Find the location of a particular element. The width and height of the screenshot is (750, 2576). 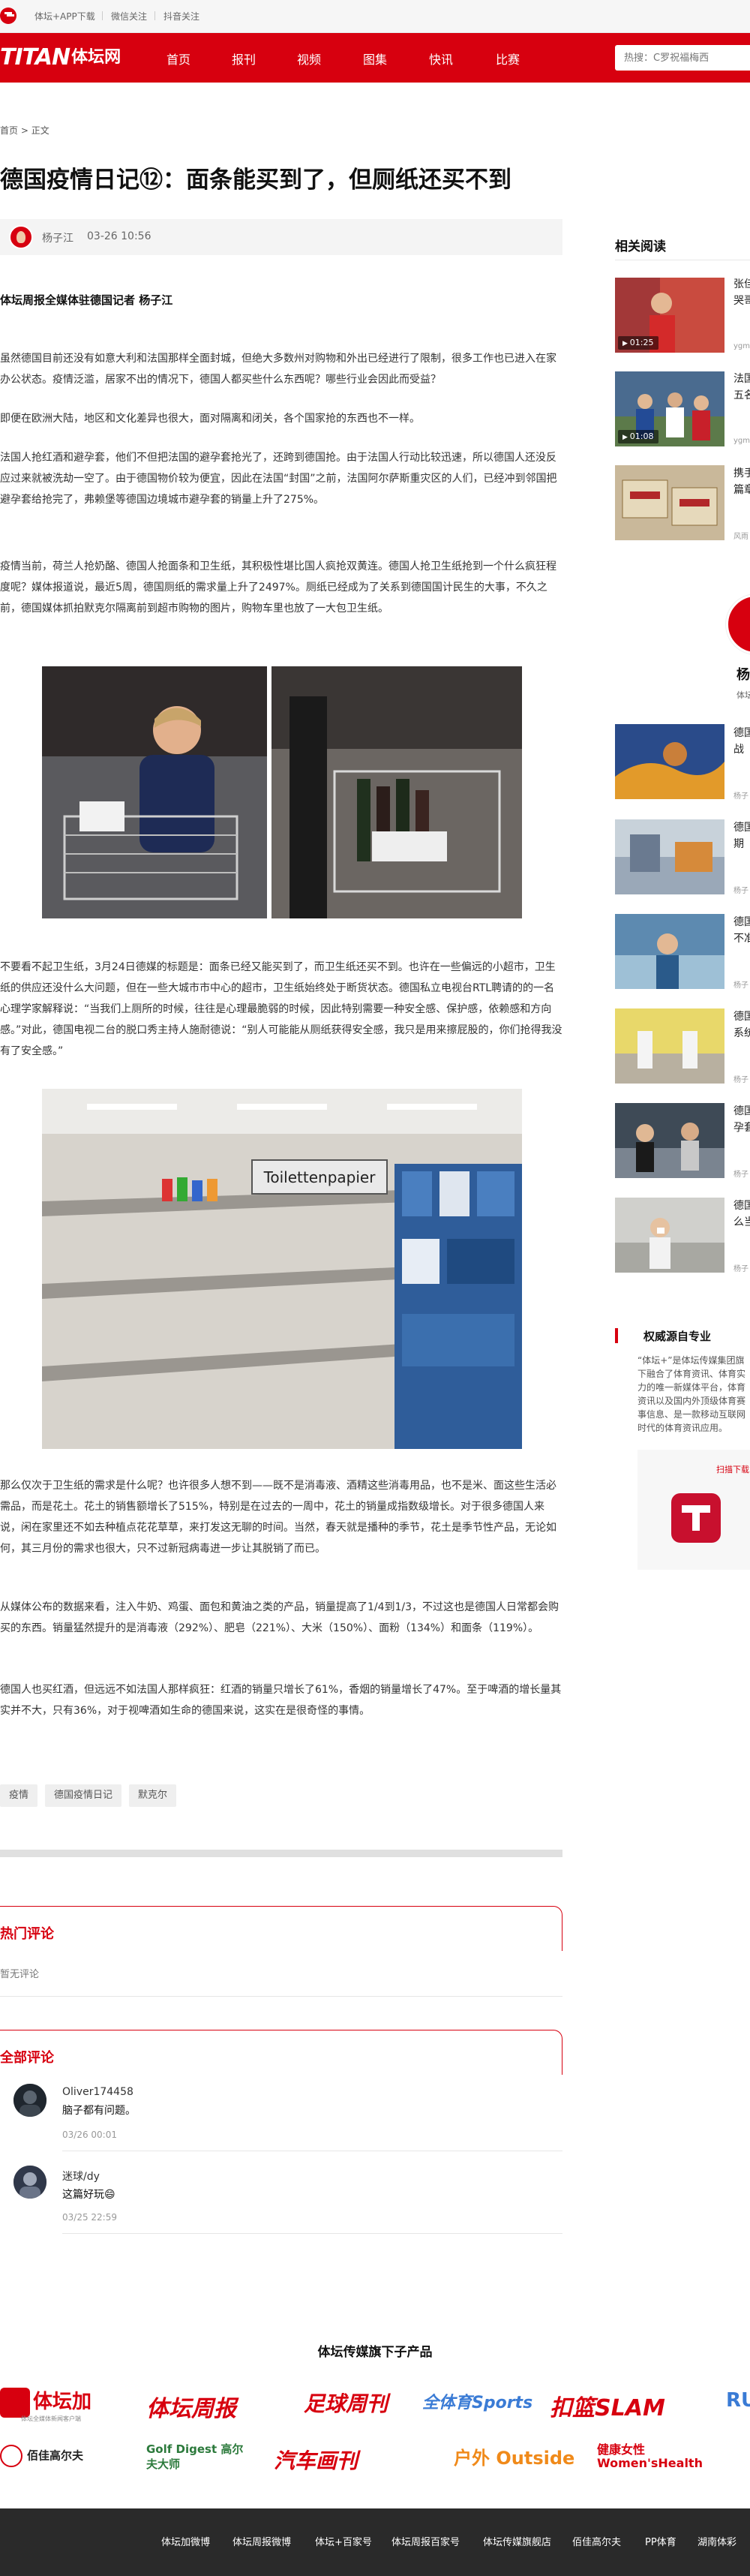

scan-download-hint: 扫描下载 is located at coordinates (732, 1469).